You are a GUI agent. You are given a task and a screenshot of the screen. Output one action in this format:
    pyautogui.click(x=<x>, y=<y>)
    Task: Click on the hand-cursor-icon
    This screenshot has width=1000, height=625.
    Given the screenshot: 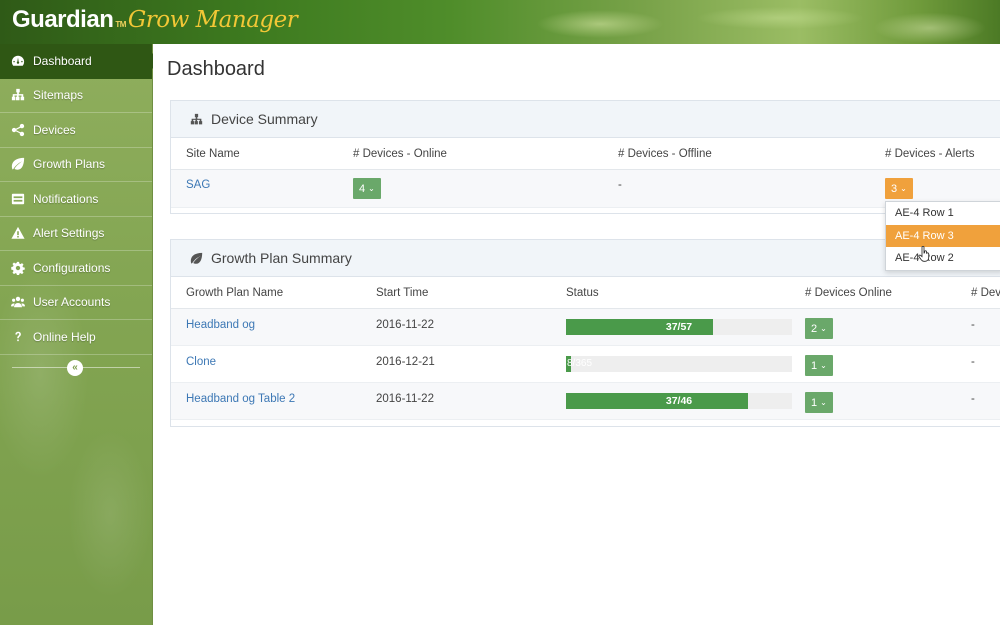 What is the action you would take?
    pyautogui.click(x=924, y=254)
    